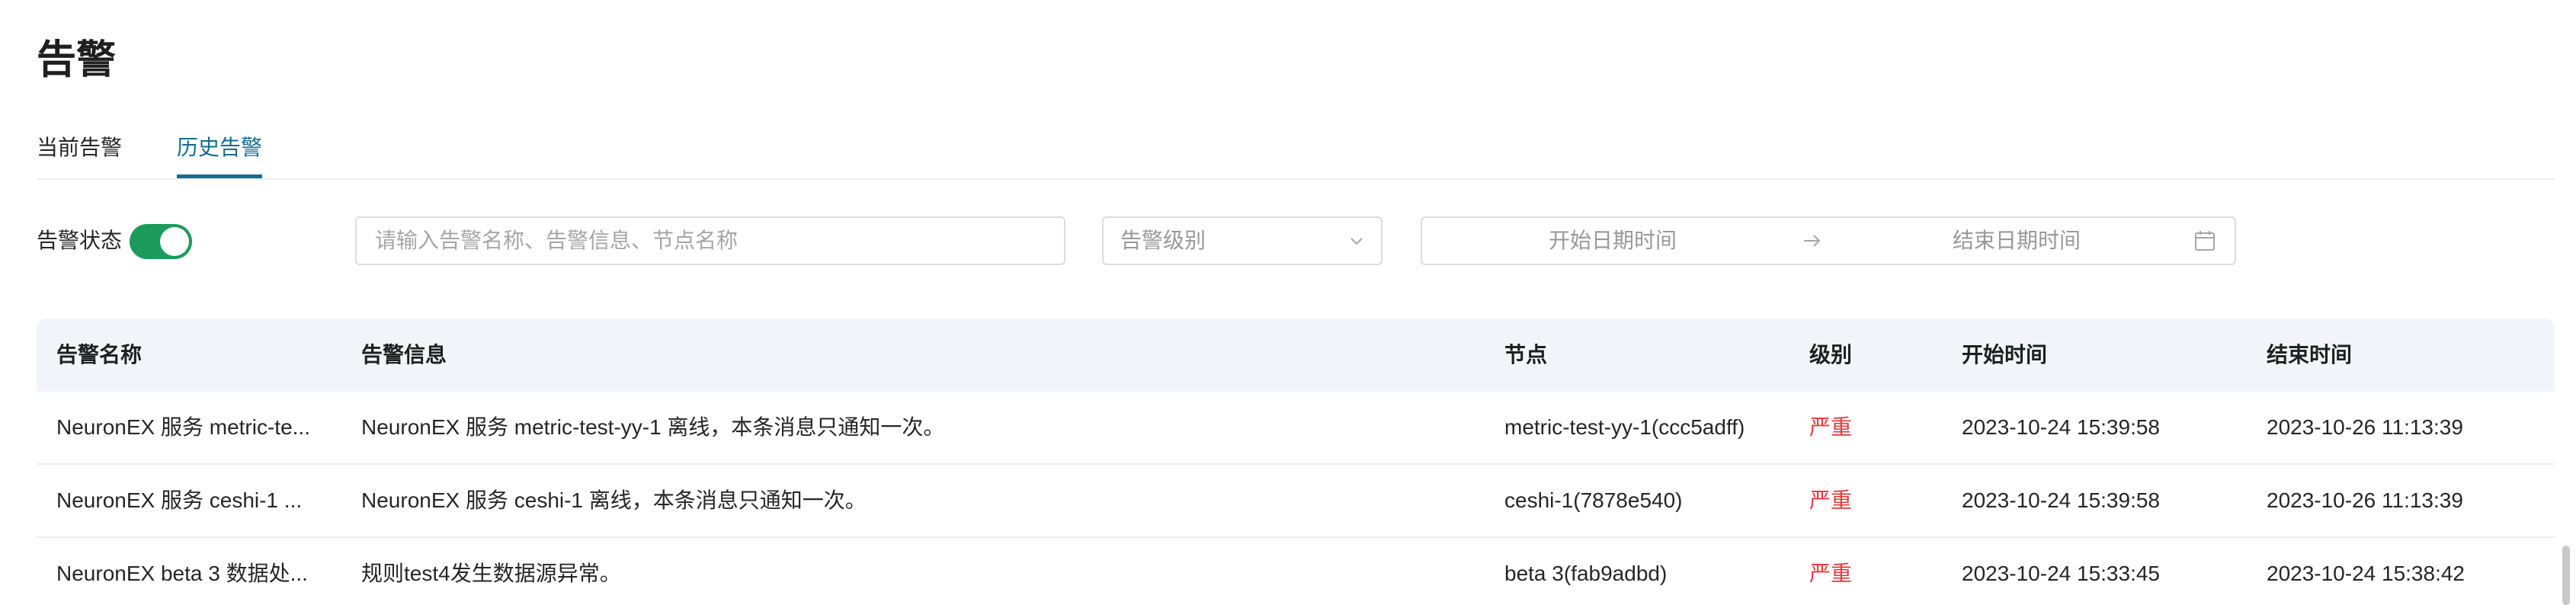 The image size is (2576, 605). I want to click on table-scrollbar, so click(2566, 575).